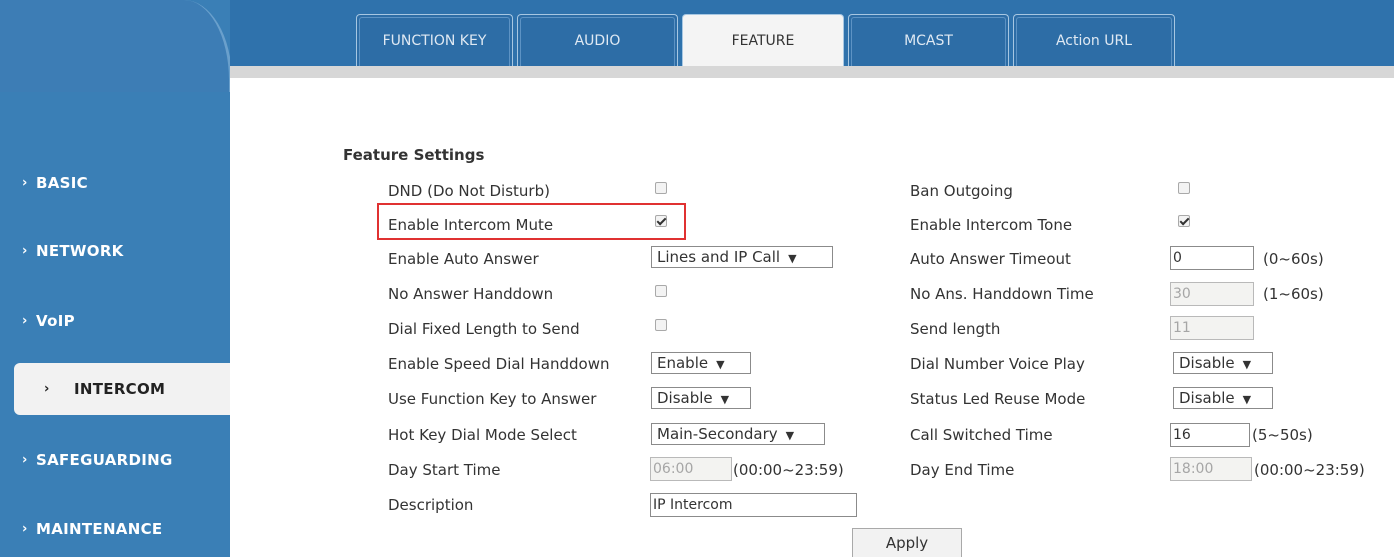 The height and width of the screenshot is (557, 1394). I want to click on day-start-hint: (00:00~23:59), so click(788, 470).